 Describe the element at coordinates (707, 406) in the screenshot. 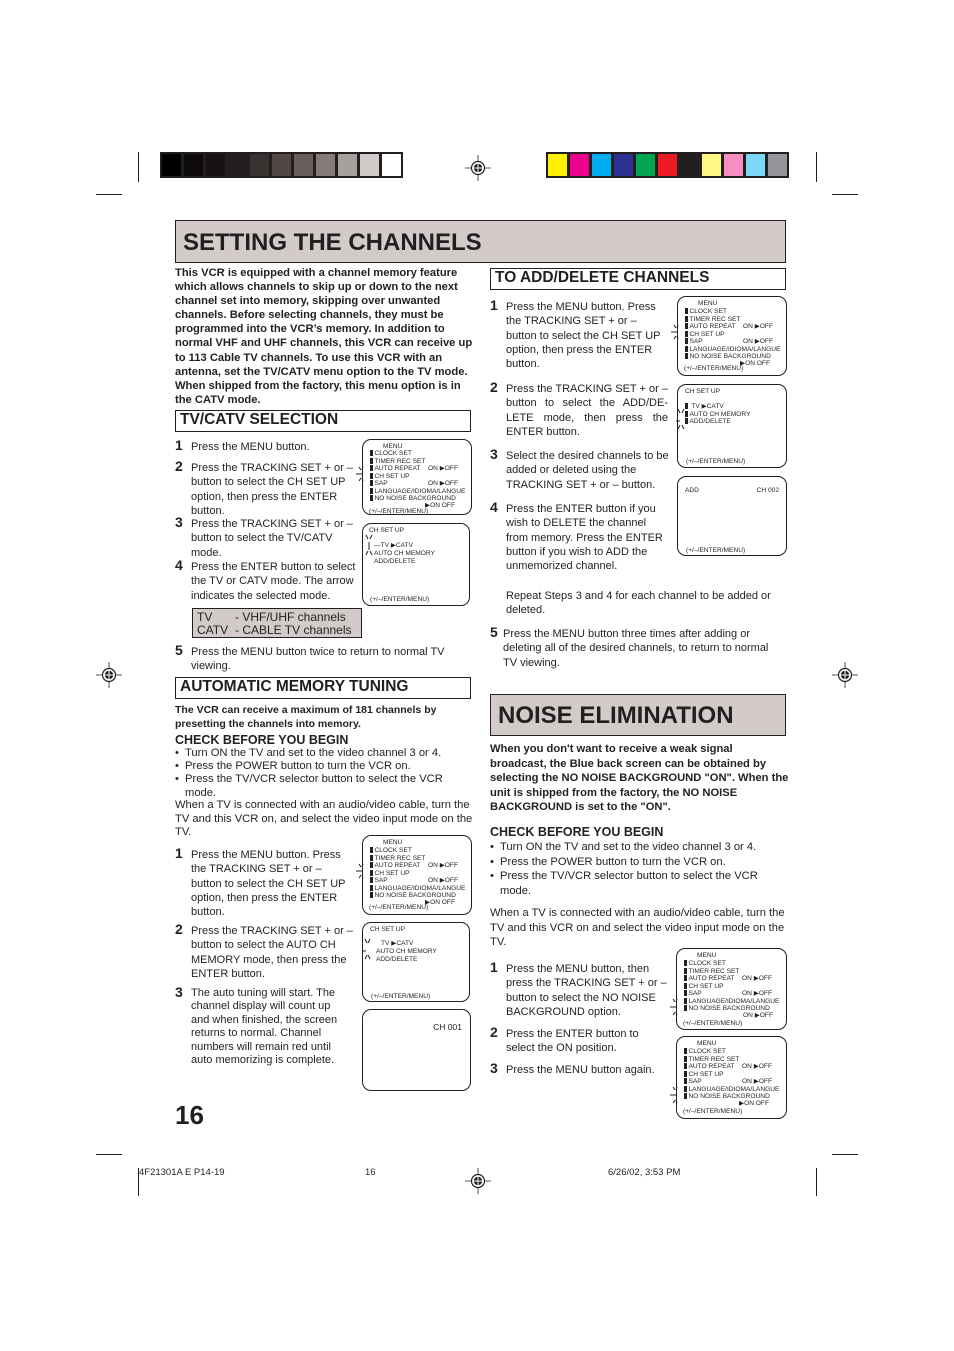

I see `osd-item: TV ▶CATV` at that location.